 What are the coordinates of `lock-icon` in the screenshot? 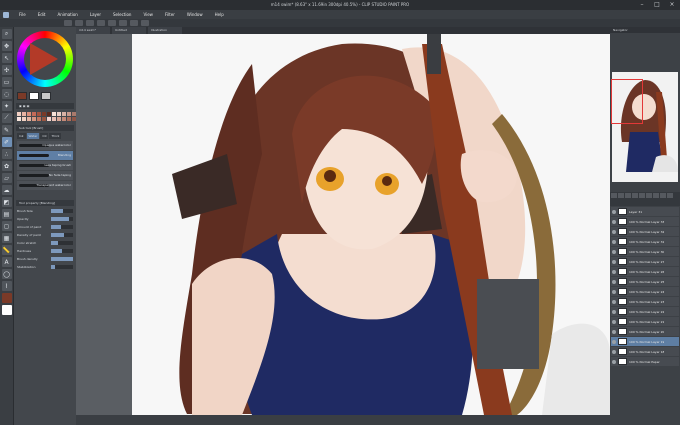 It's located at (642, 195).